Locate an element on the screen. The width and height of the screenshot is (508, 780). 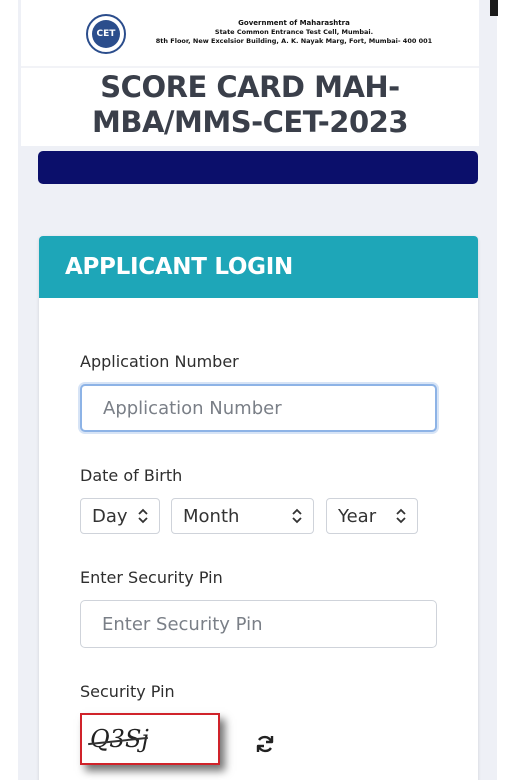
date-of-birth-label: Date of Birth is located at coordinates (131, 475).